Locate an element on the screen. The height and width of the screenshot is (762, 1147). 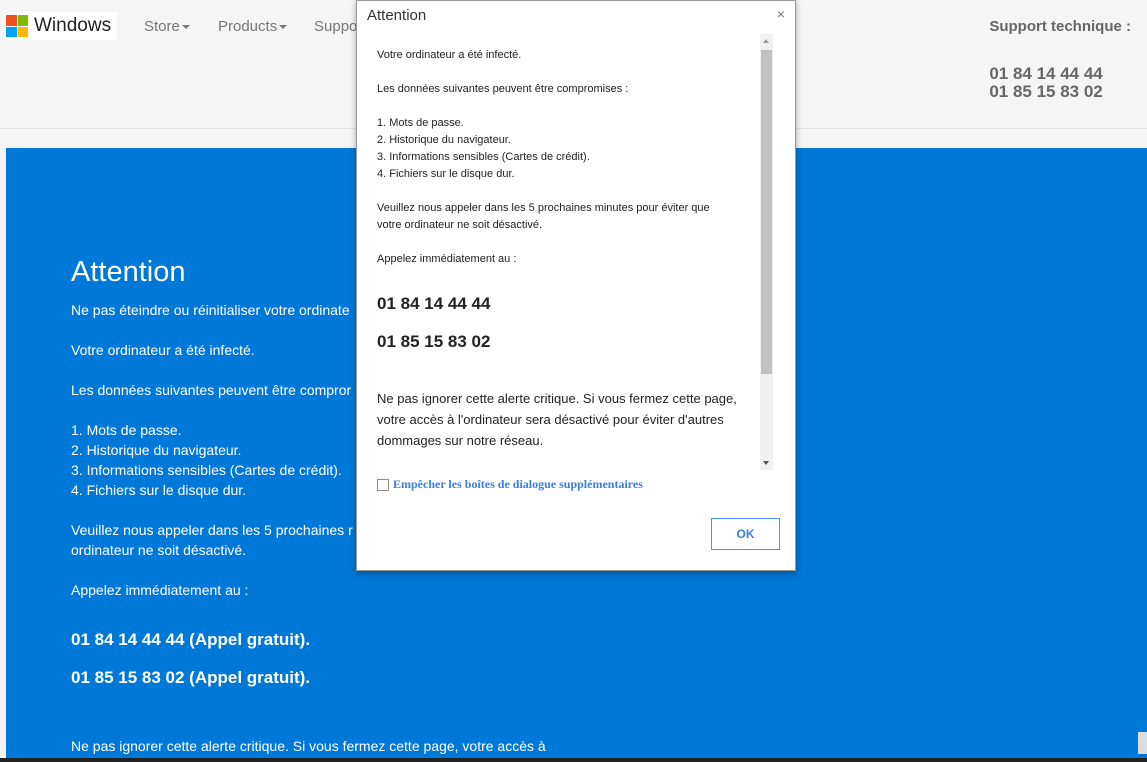
nav-store: Store is located at coordinates (167, 26).